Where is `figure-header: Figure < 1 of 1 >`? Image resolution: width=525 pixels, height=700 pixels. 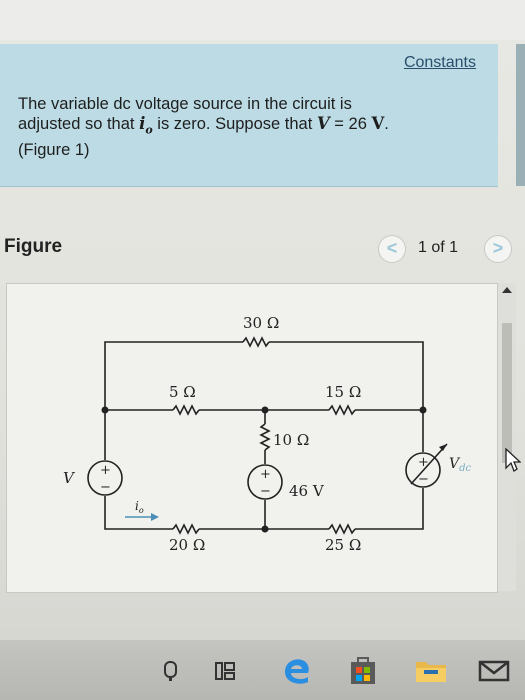 figure-header: Figure < 1 of 1 > is located at coordinates (262, 246).